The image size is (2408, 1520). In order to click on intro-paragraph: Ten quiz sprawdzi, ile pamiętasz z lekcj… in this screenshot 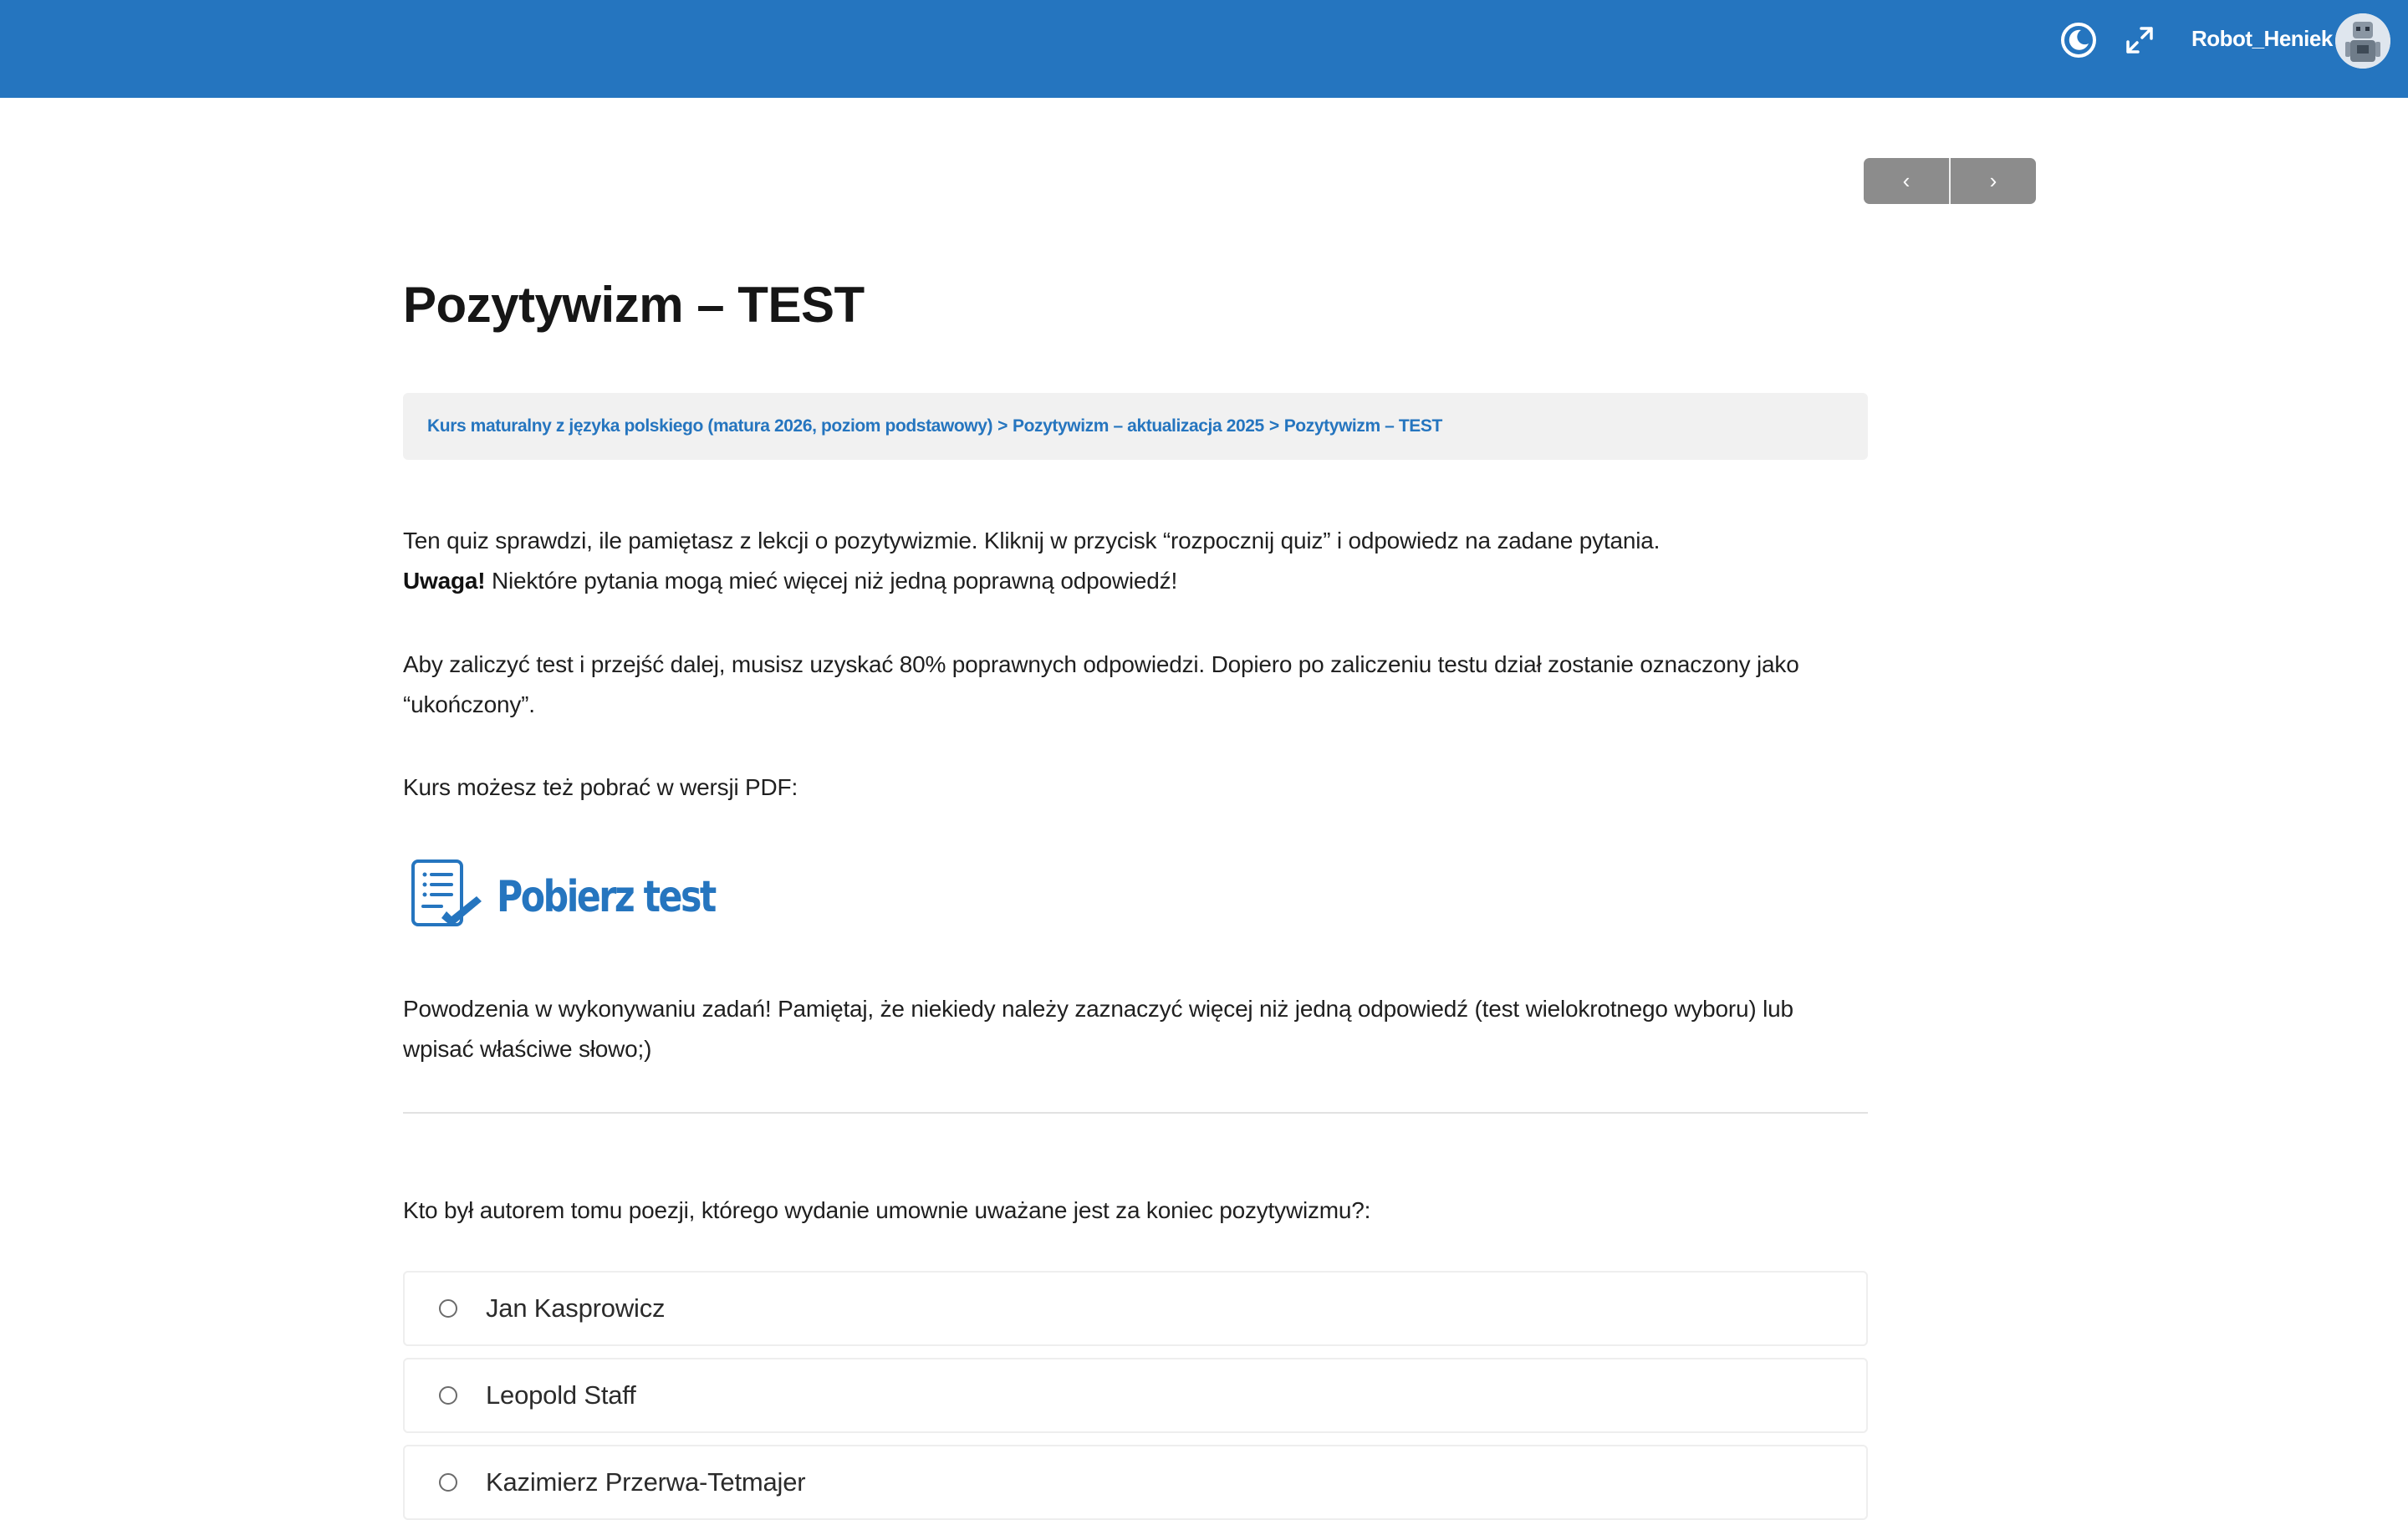, I will do `click(1135, 561)`.